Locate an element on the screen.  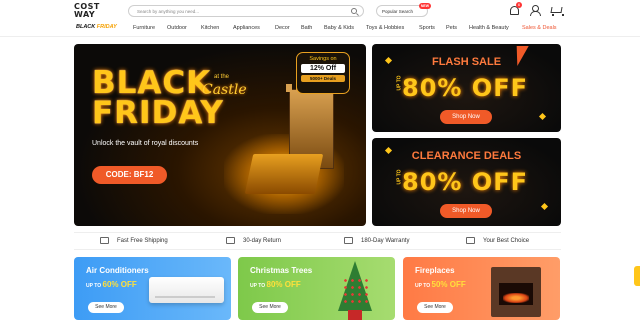
clearance-deals-banner: CLEARANCE DEALS UP TO 80% OFF Shop Now is located at coordinates (466, 182).